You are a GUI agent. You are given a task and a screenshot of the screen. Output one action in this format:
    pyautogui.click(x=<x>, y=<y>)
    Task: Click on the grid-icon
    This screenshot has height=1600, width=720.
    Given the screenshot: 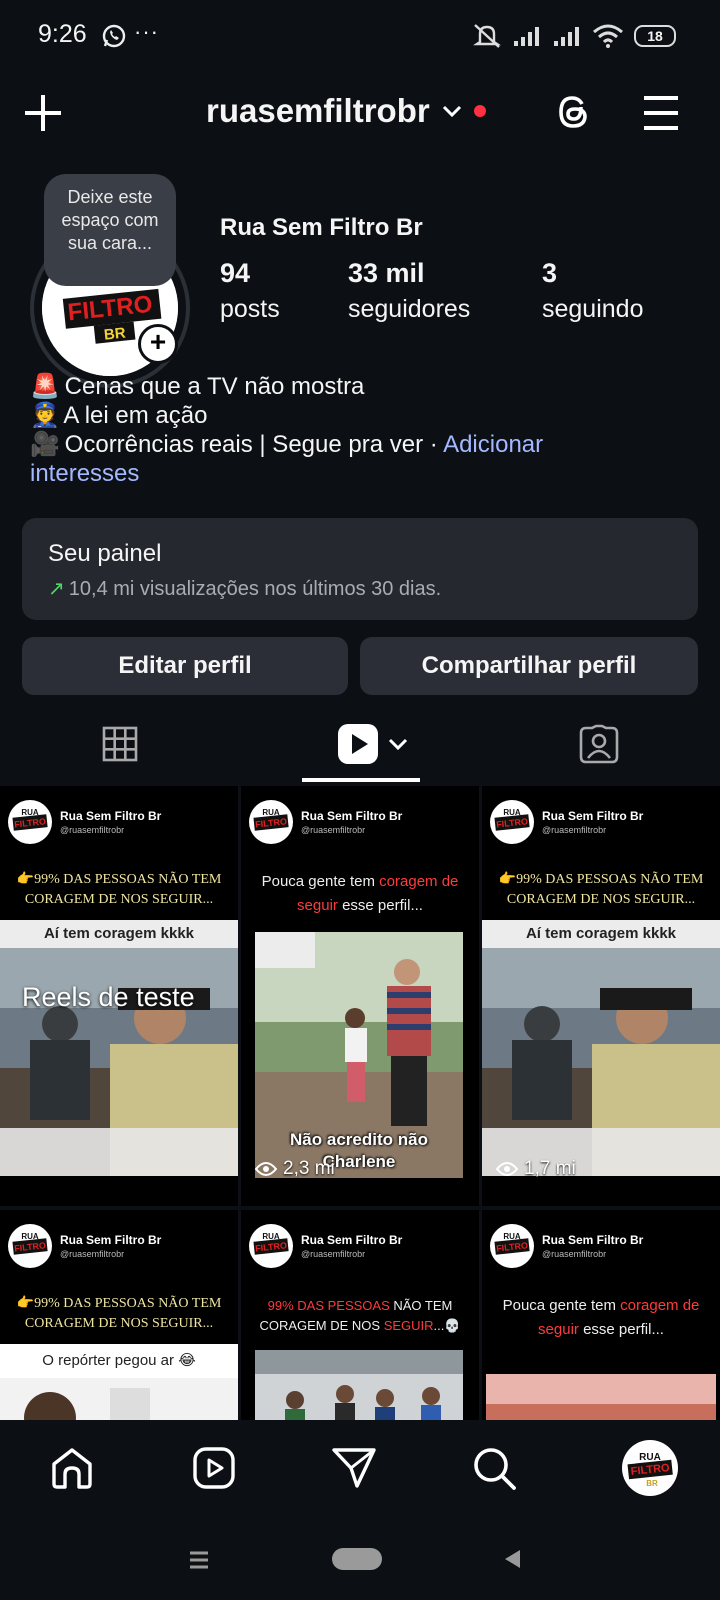 What is the action you would take?
    pyautogui.click(x=120, y=744)
    